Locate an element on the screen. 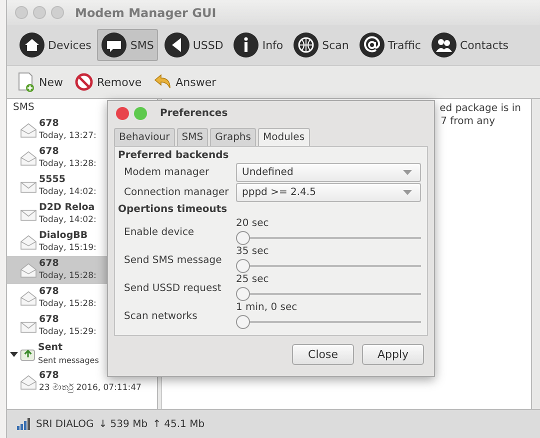  toolbar-tab: Contacts is located at coordinates (469, 45).